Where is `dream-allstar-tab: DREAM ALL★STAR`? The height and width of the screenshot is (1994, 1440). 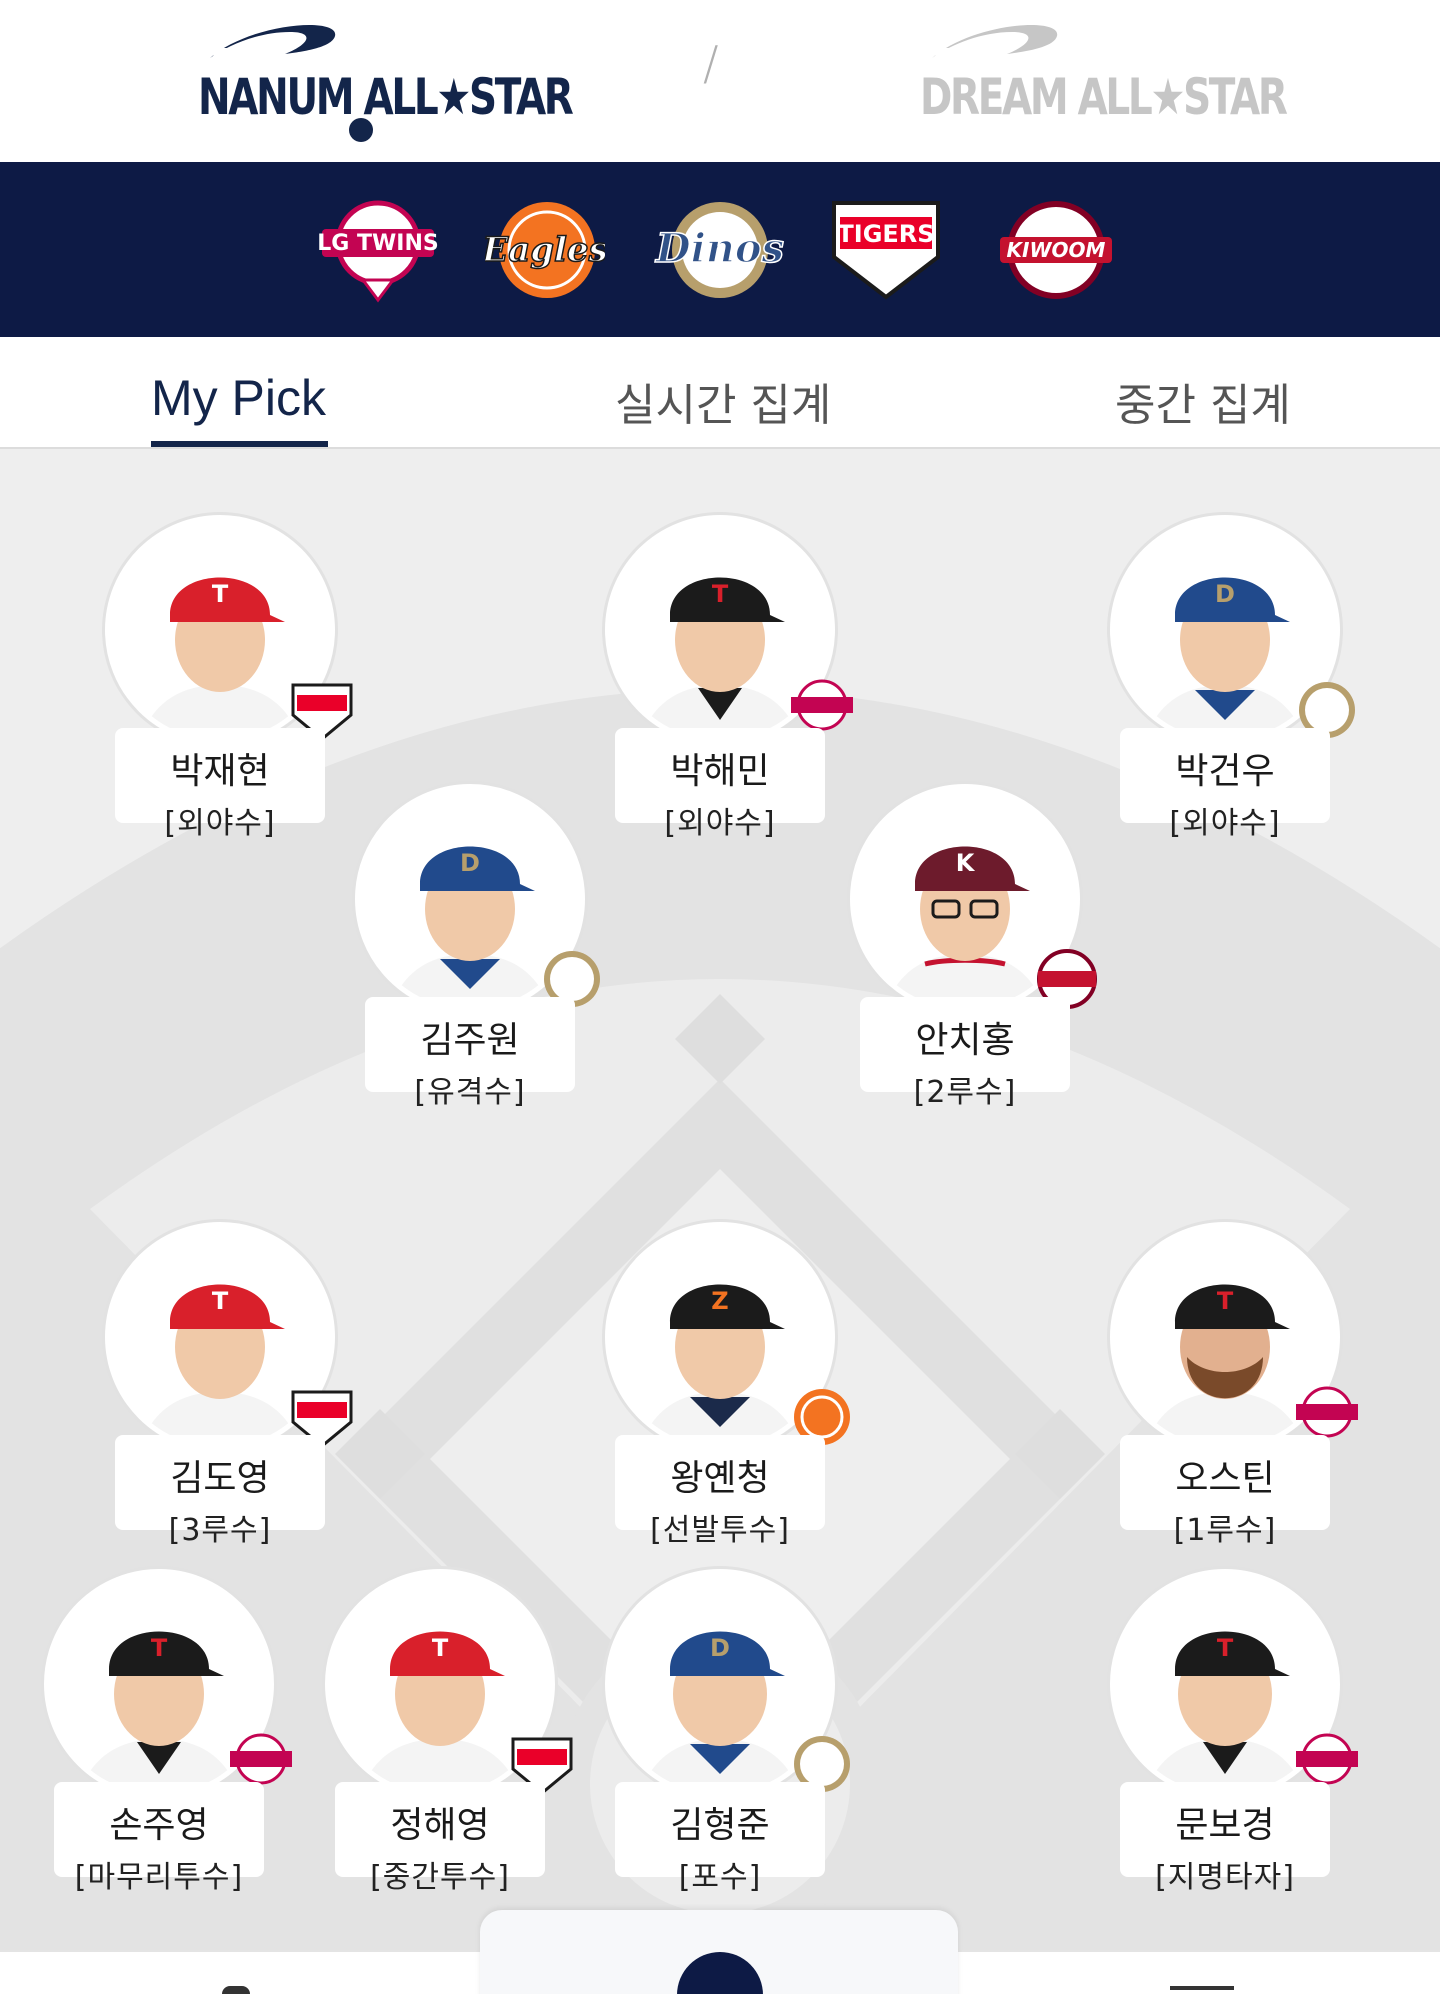
dream-allstar-tab: DREAM ALL★STAR is located at coordinates (1100, 73).